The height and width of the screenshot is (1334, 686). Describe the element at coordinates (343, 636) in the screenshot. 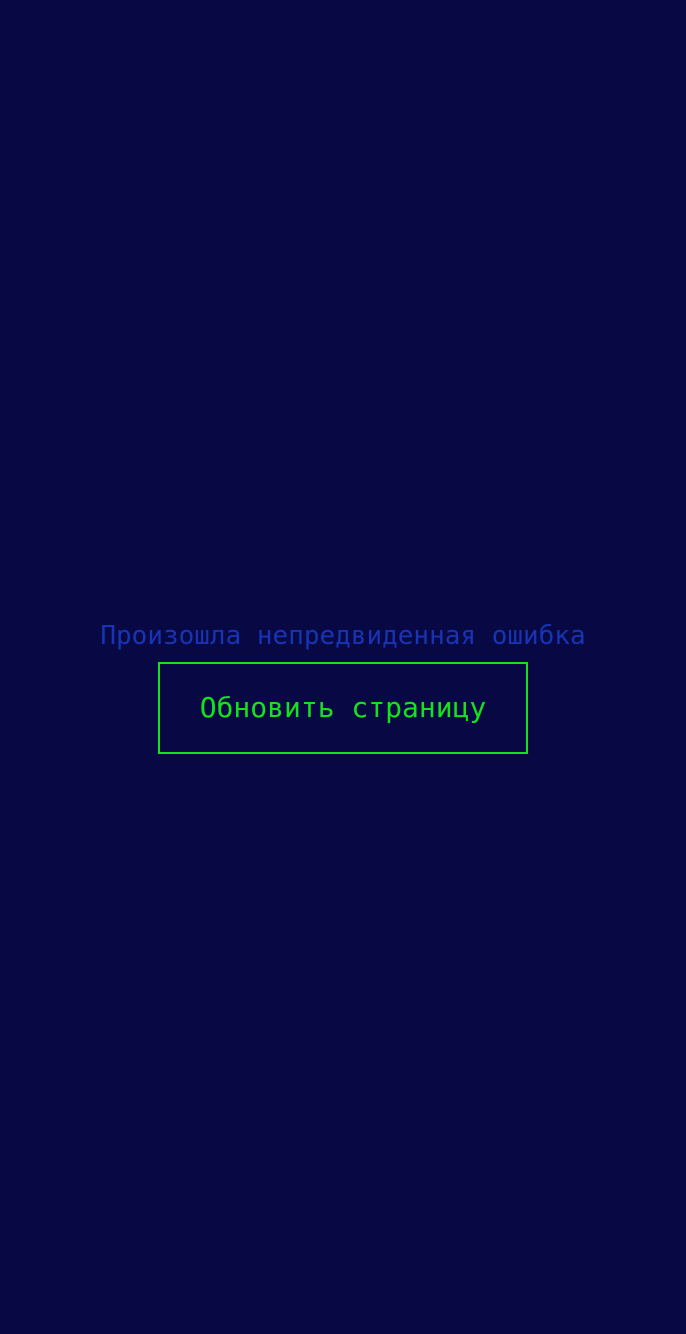

I see `error-message: Произошла непредвиденная ошибка` at that location.